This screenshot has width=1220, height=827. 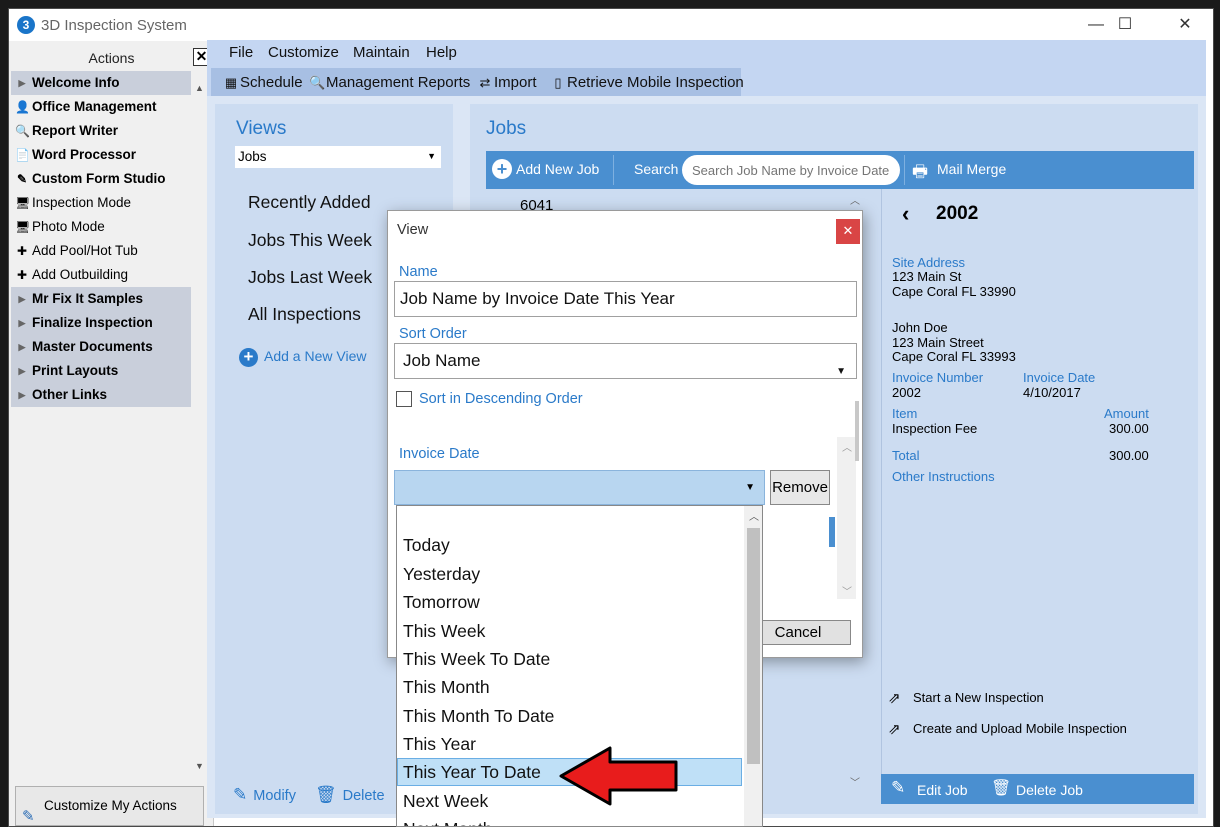 I want to click on action-item: ▶ Welcome Info, so click(x=101, y=83).